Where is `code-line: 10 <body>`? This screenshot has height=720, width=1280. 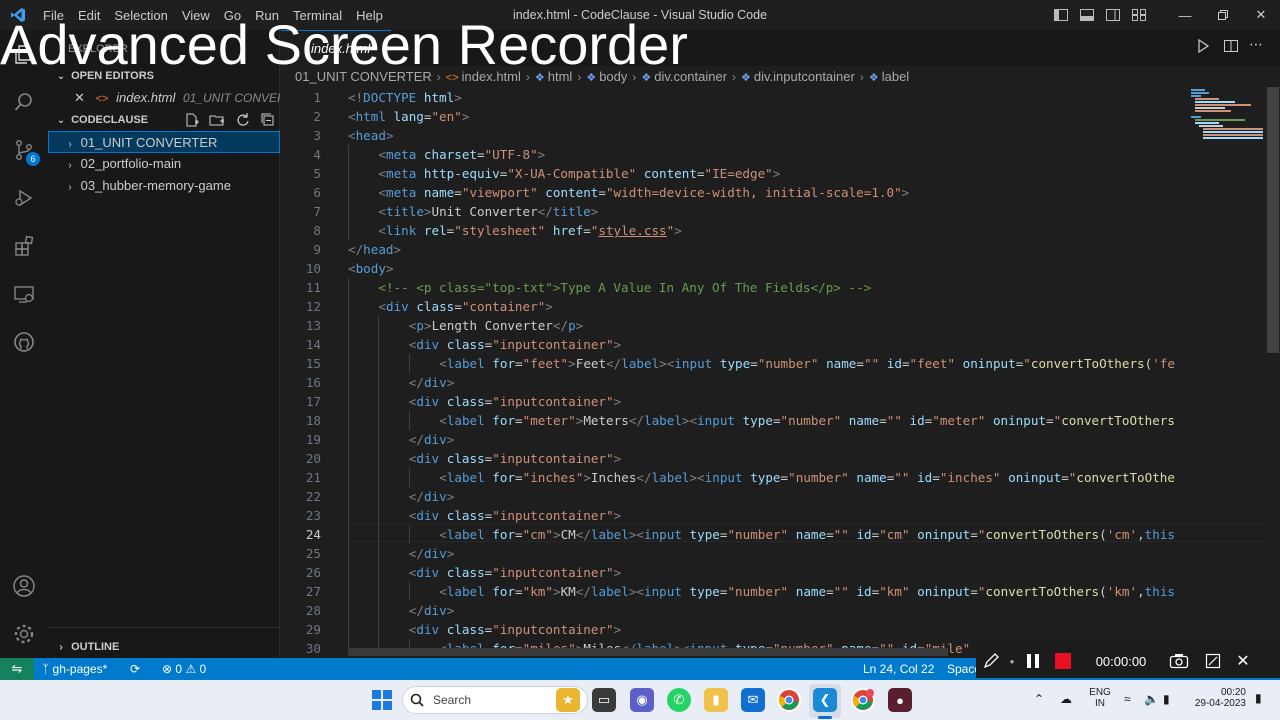 code-line: 10 <body> is located at coordinates (773, 268).